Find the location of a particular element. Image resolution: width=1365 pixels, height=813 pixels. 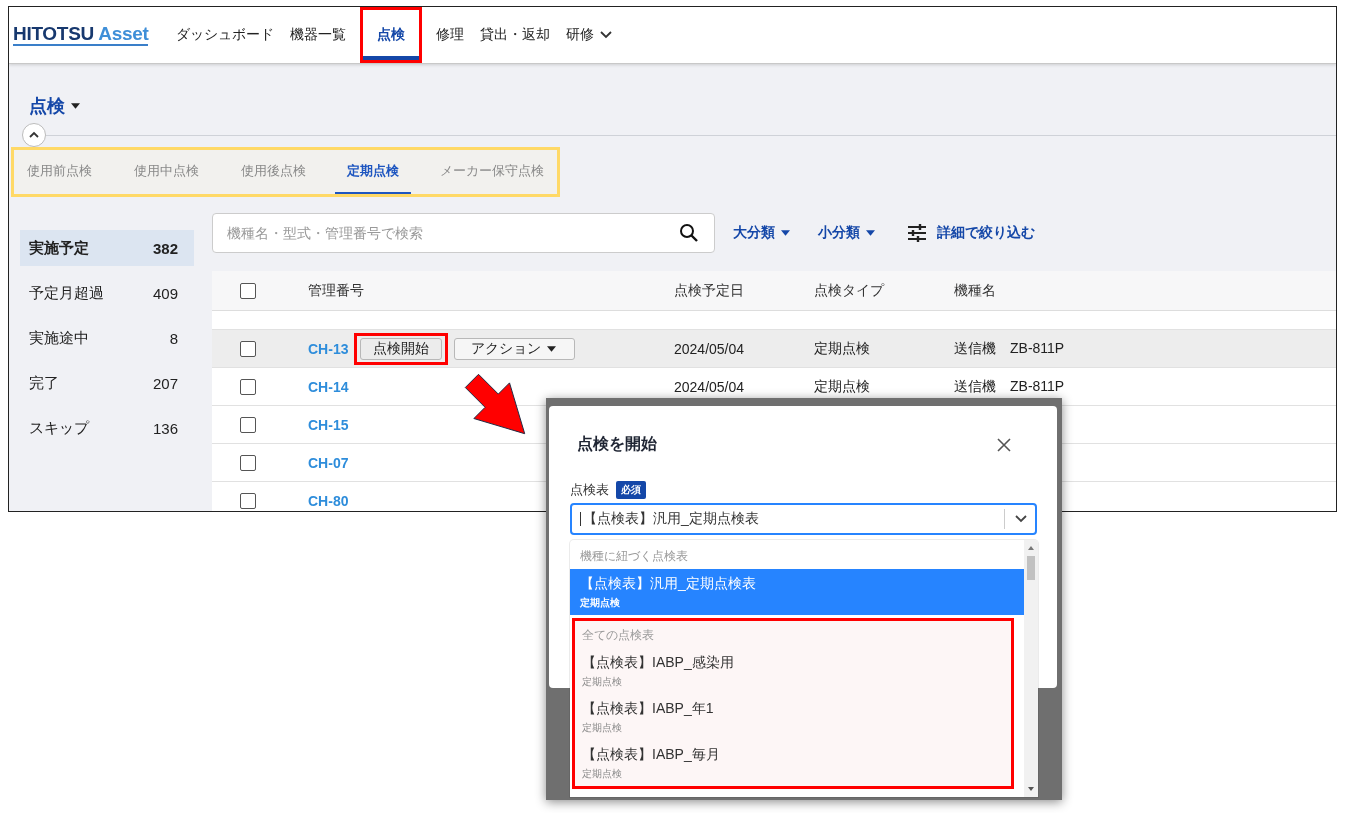

column-header: 点検予定日 is located at coordinates (744, 290).